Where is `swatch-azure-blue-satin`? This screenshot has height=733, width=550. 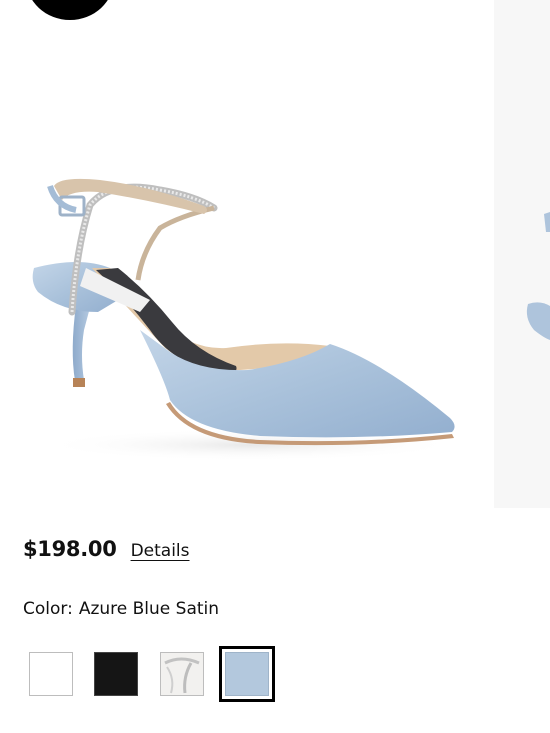 swatch-azure-blue-satin is located at coordinates (247, 674).